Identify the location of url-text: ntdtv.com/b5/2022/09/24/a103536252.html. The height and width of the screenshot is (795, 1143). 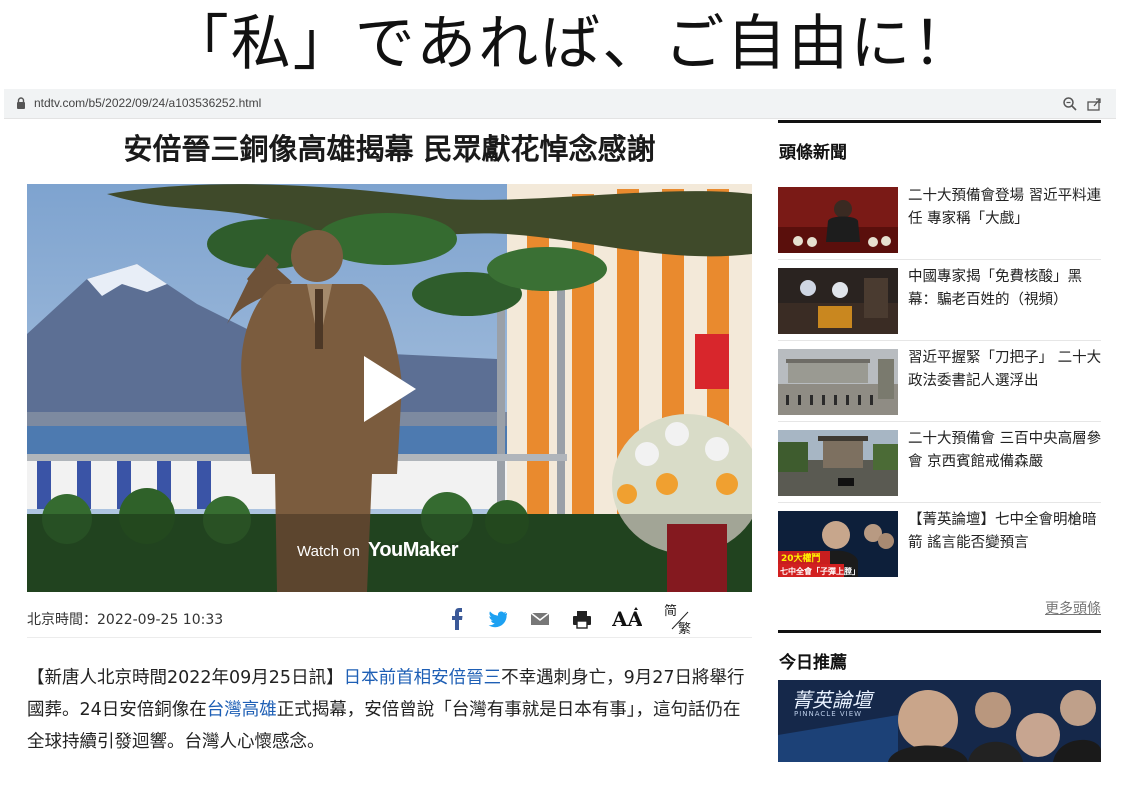
(147, 103).